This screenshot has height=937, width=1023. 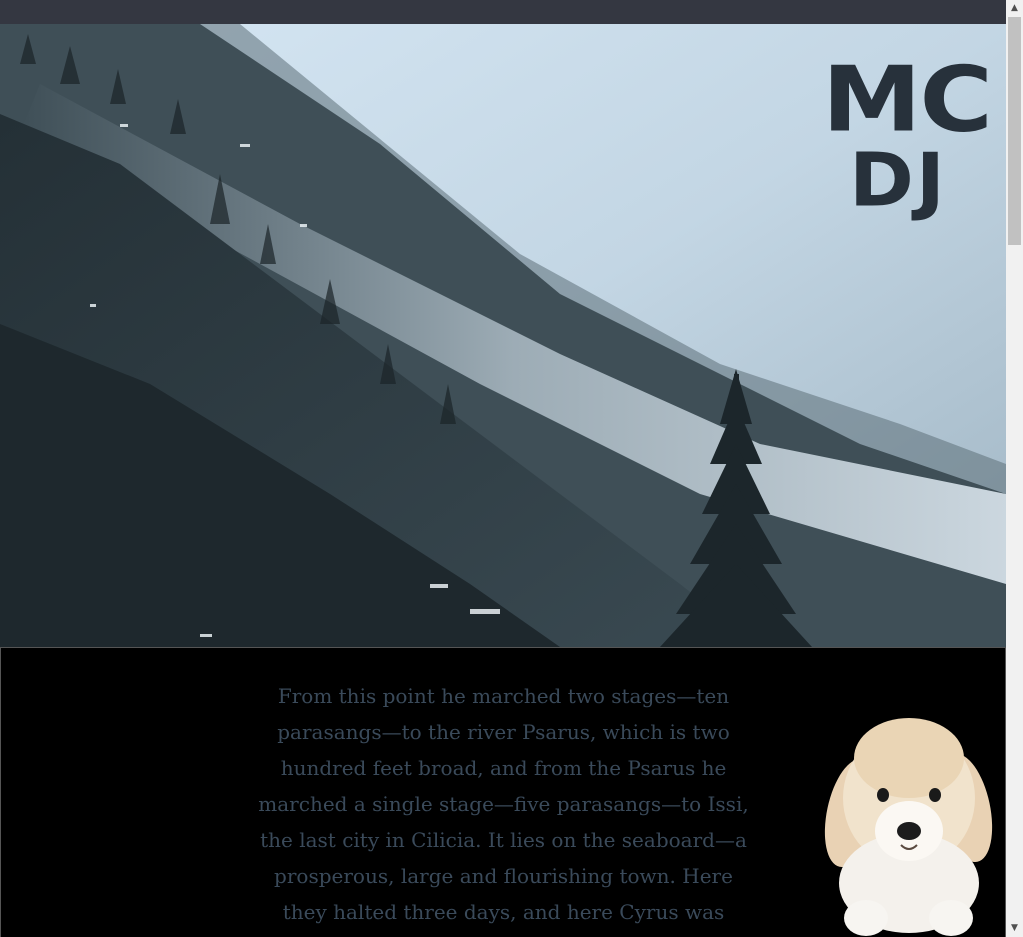 I want to click on site-logo: MC DJ, so click(x=907, y=135).